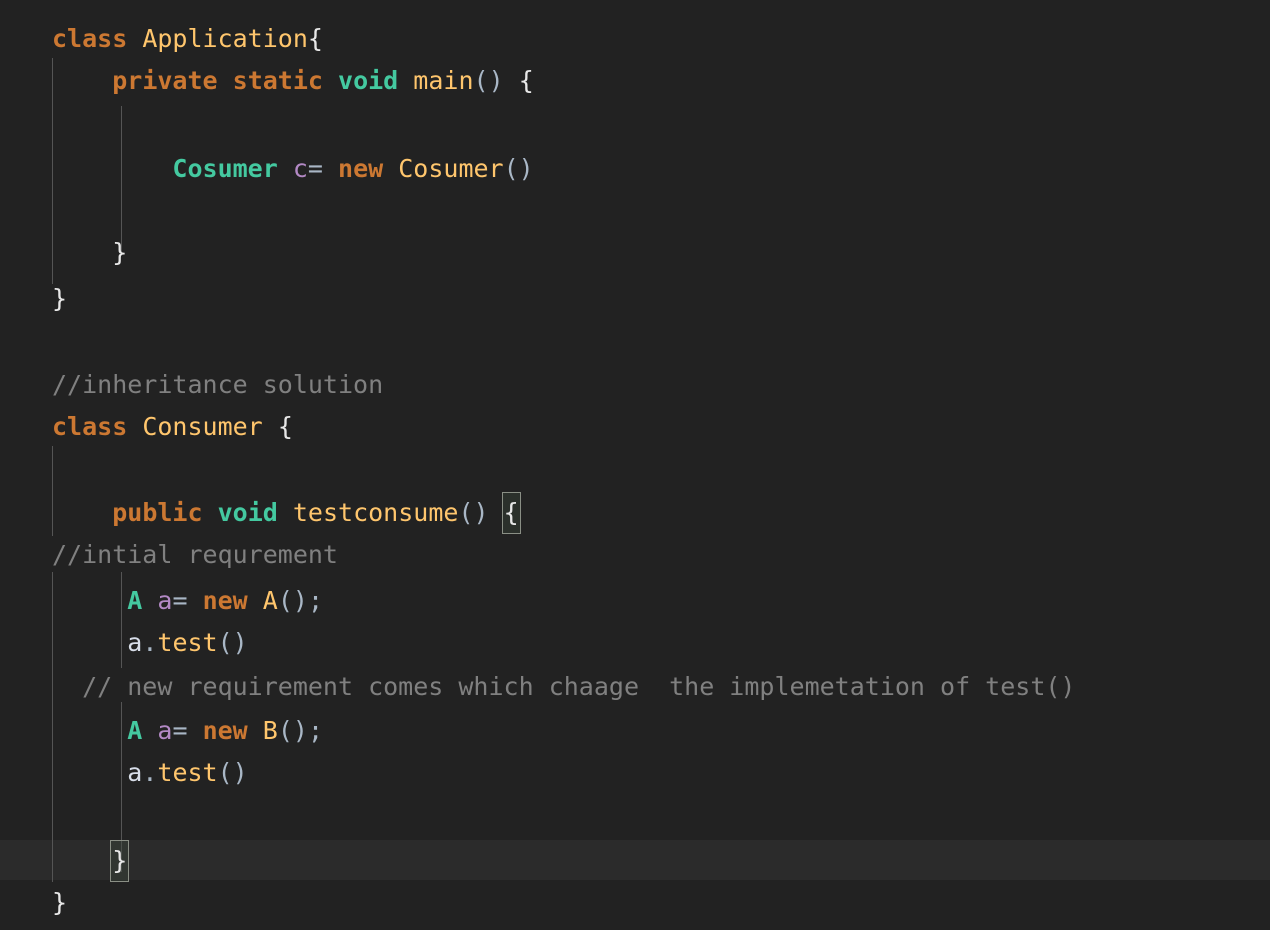  What do you see at coordinates (375, 512) in the screenshot?
I see `token-identifier: testconsume` at bounding box center [375, 512].